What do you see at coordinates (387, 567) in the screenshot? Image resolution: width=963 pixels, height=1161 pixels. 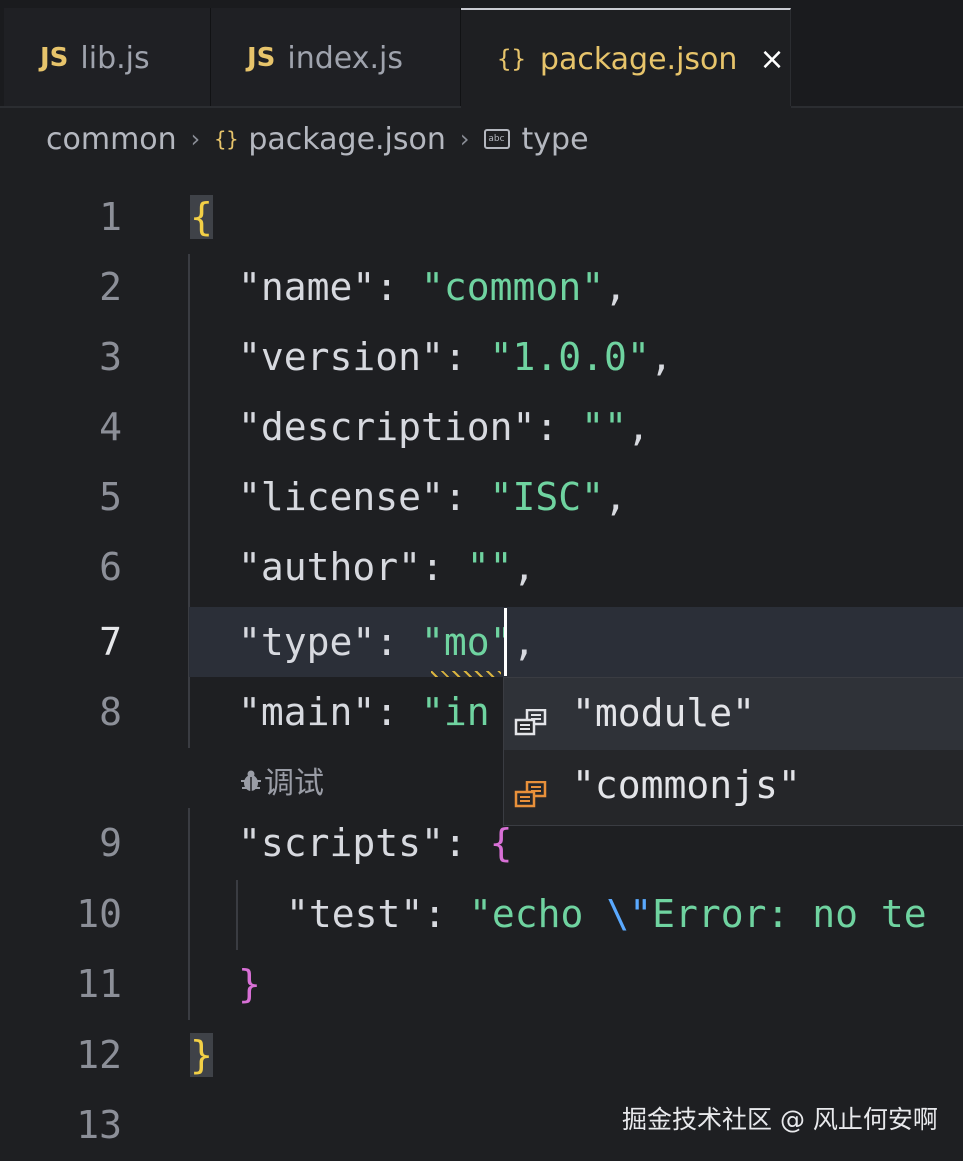 I see `code-text: "author": "",` at bounding box center [387, 567].